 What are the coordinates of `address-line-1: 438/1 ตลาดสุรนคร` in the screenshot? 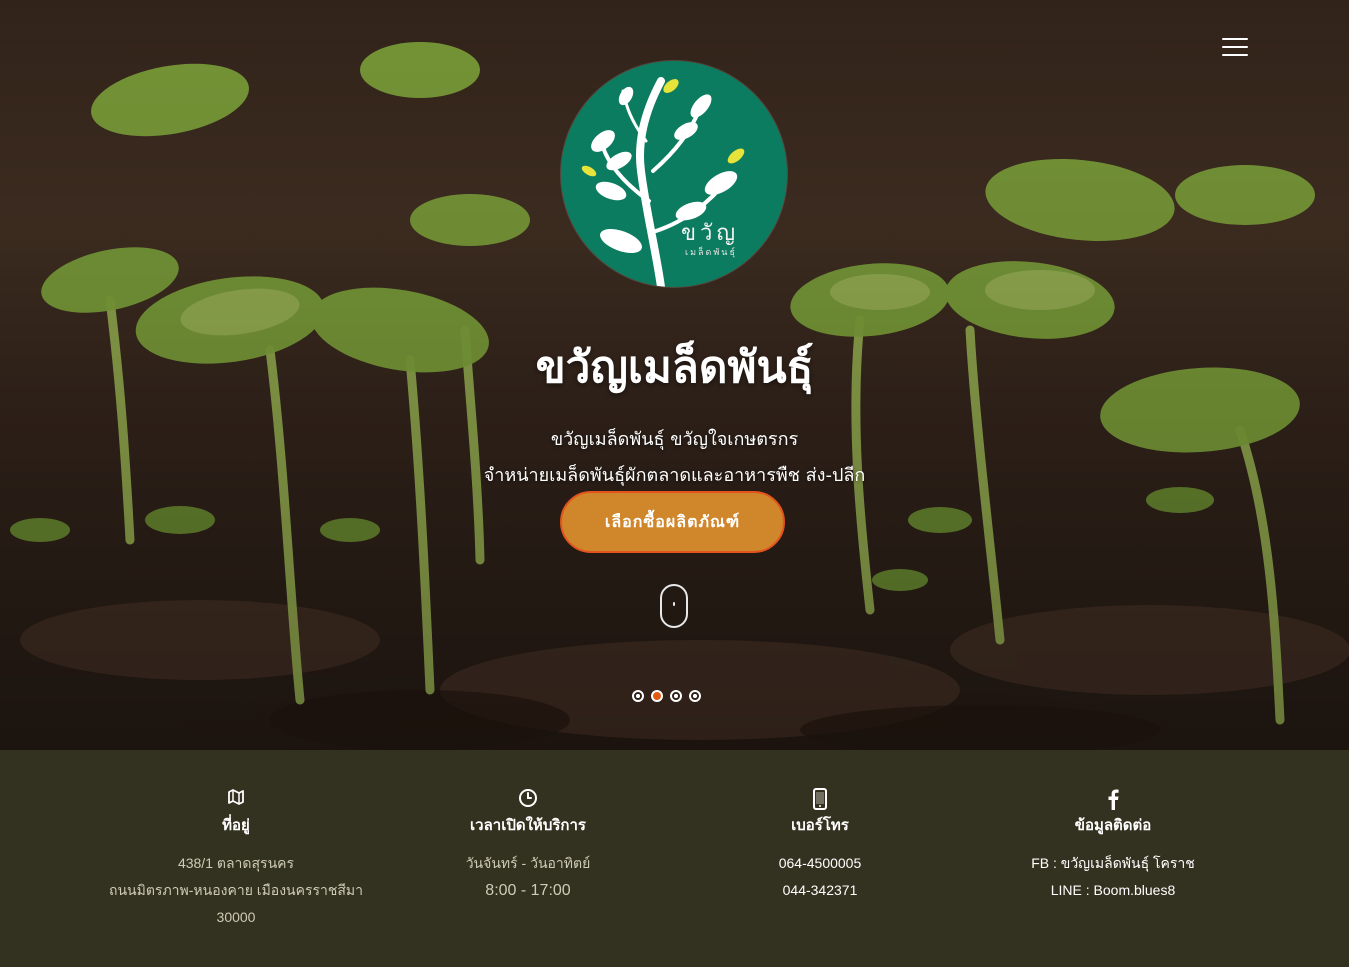 It's located at (236, 863).